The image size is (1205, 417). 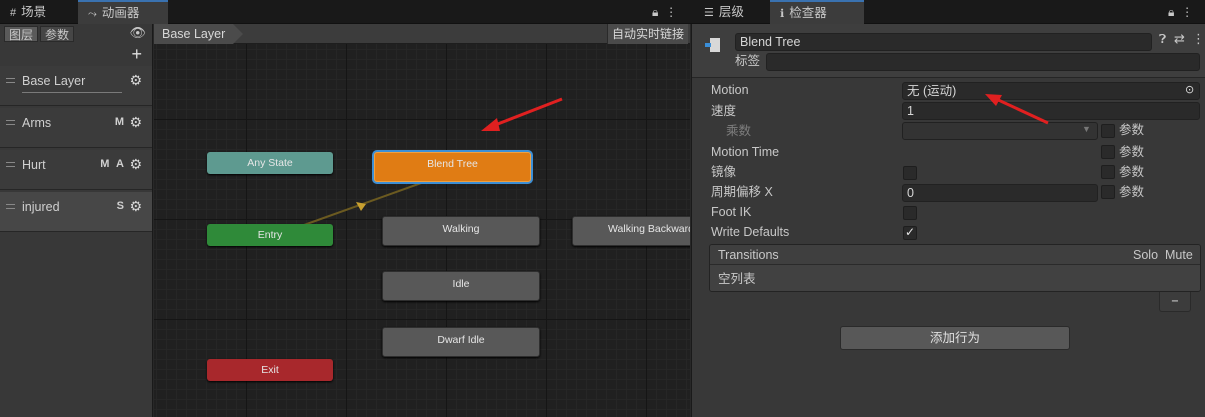 I want to click on tab-scene: # 场景, so click(x=28, y=12).